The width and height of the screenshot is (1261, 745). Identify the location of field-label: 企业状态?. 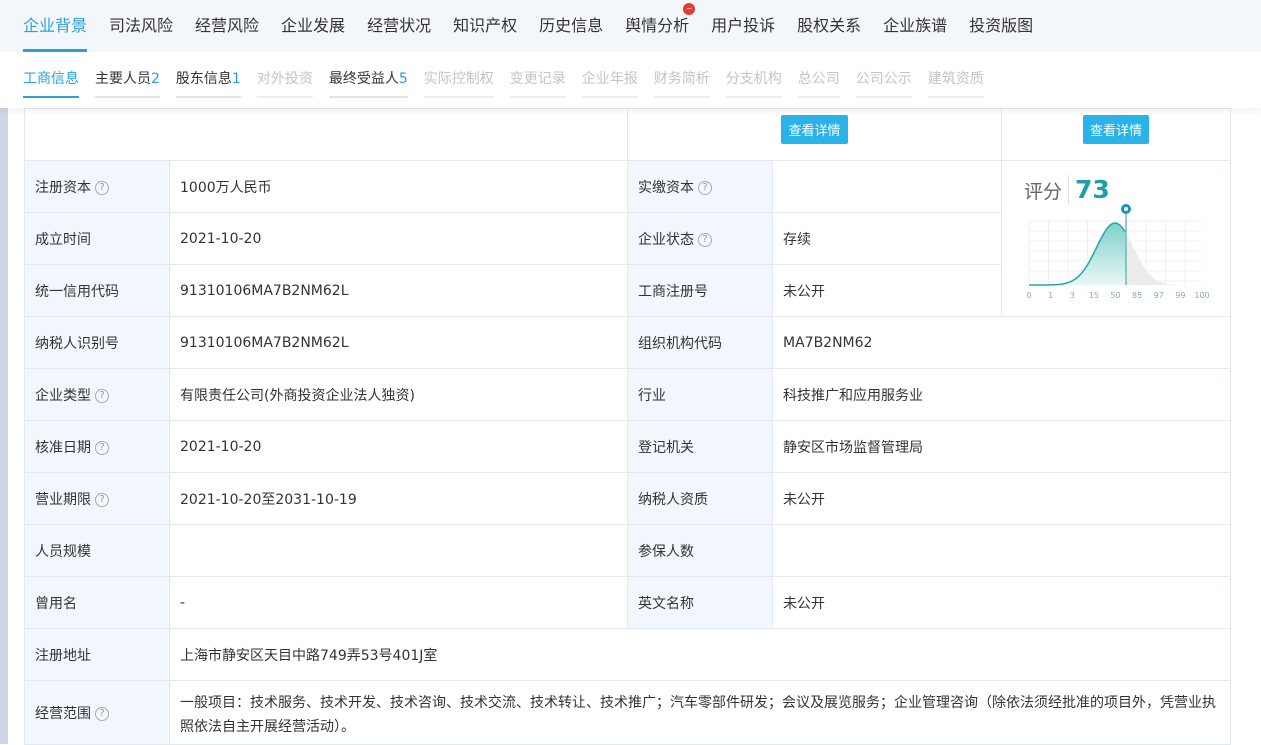
(700, 238).